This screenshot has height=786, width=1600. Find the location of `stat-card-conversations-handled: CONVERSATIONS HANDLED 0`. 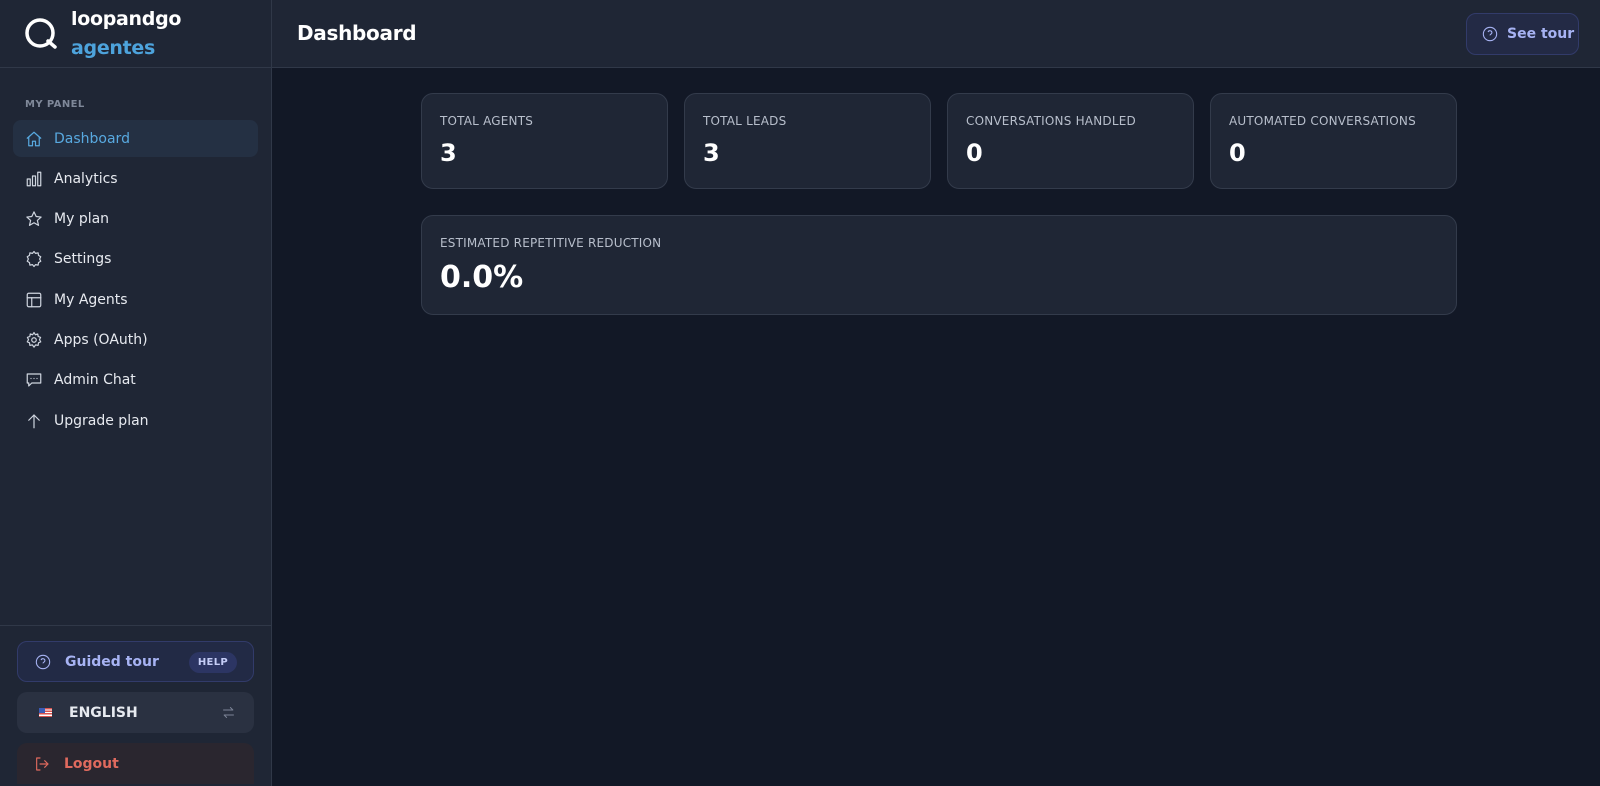

stat-card-conversations-handled: CONVERSATIONS HANDLED 0 is located at coordinates (1070, 141).